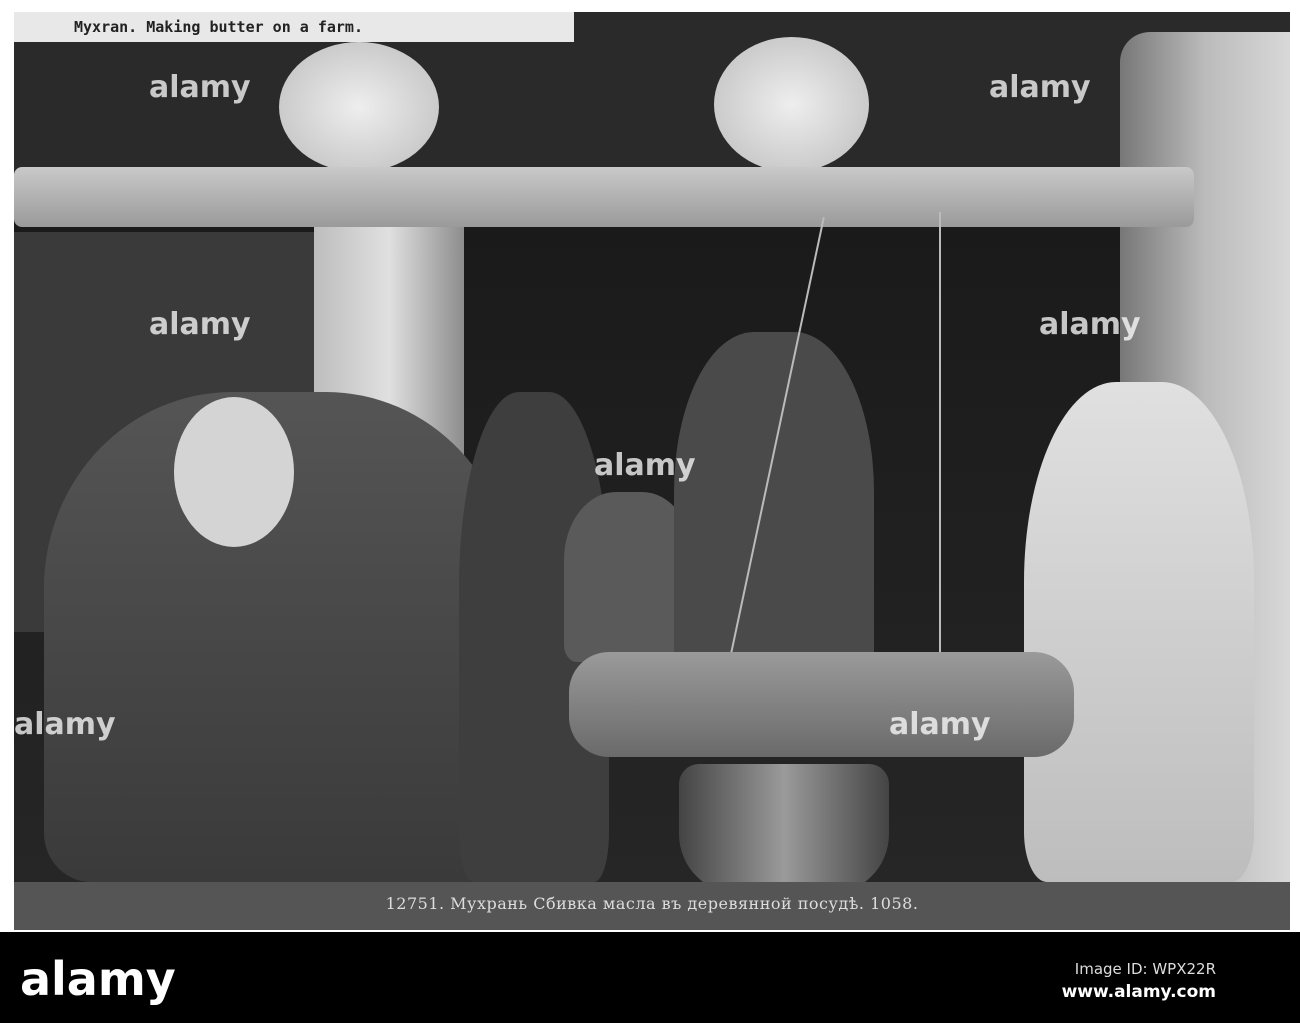 The image size is (1300, 1023). Describe the element at coordinates (1138, 992) in the screenshot. I see `alamy-url: www.alamy.com` at that location.